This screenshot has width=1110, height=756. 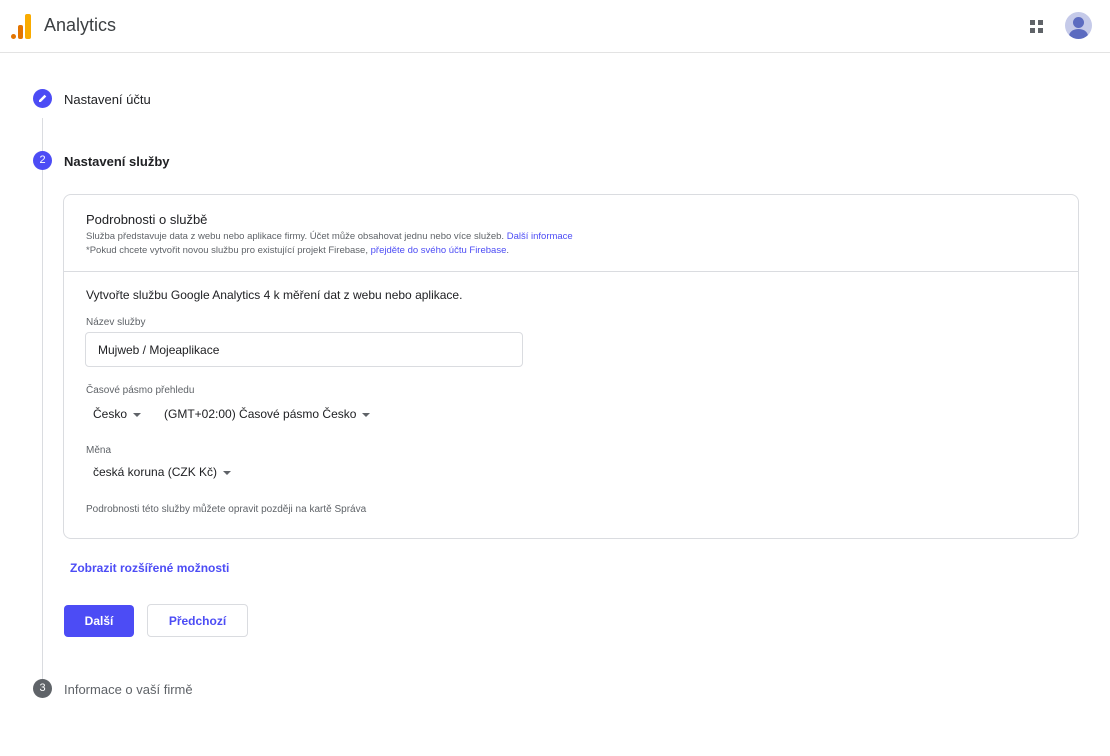 I want to click on step-3-number: 3, so click(x=42, y=688).